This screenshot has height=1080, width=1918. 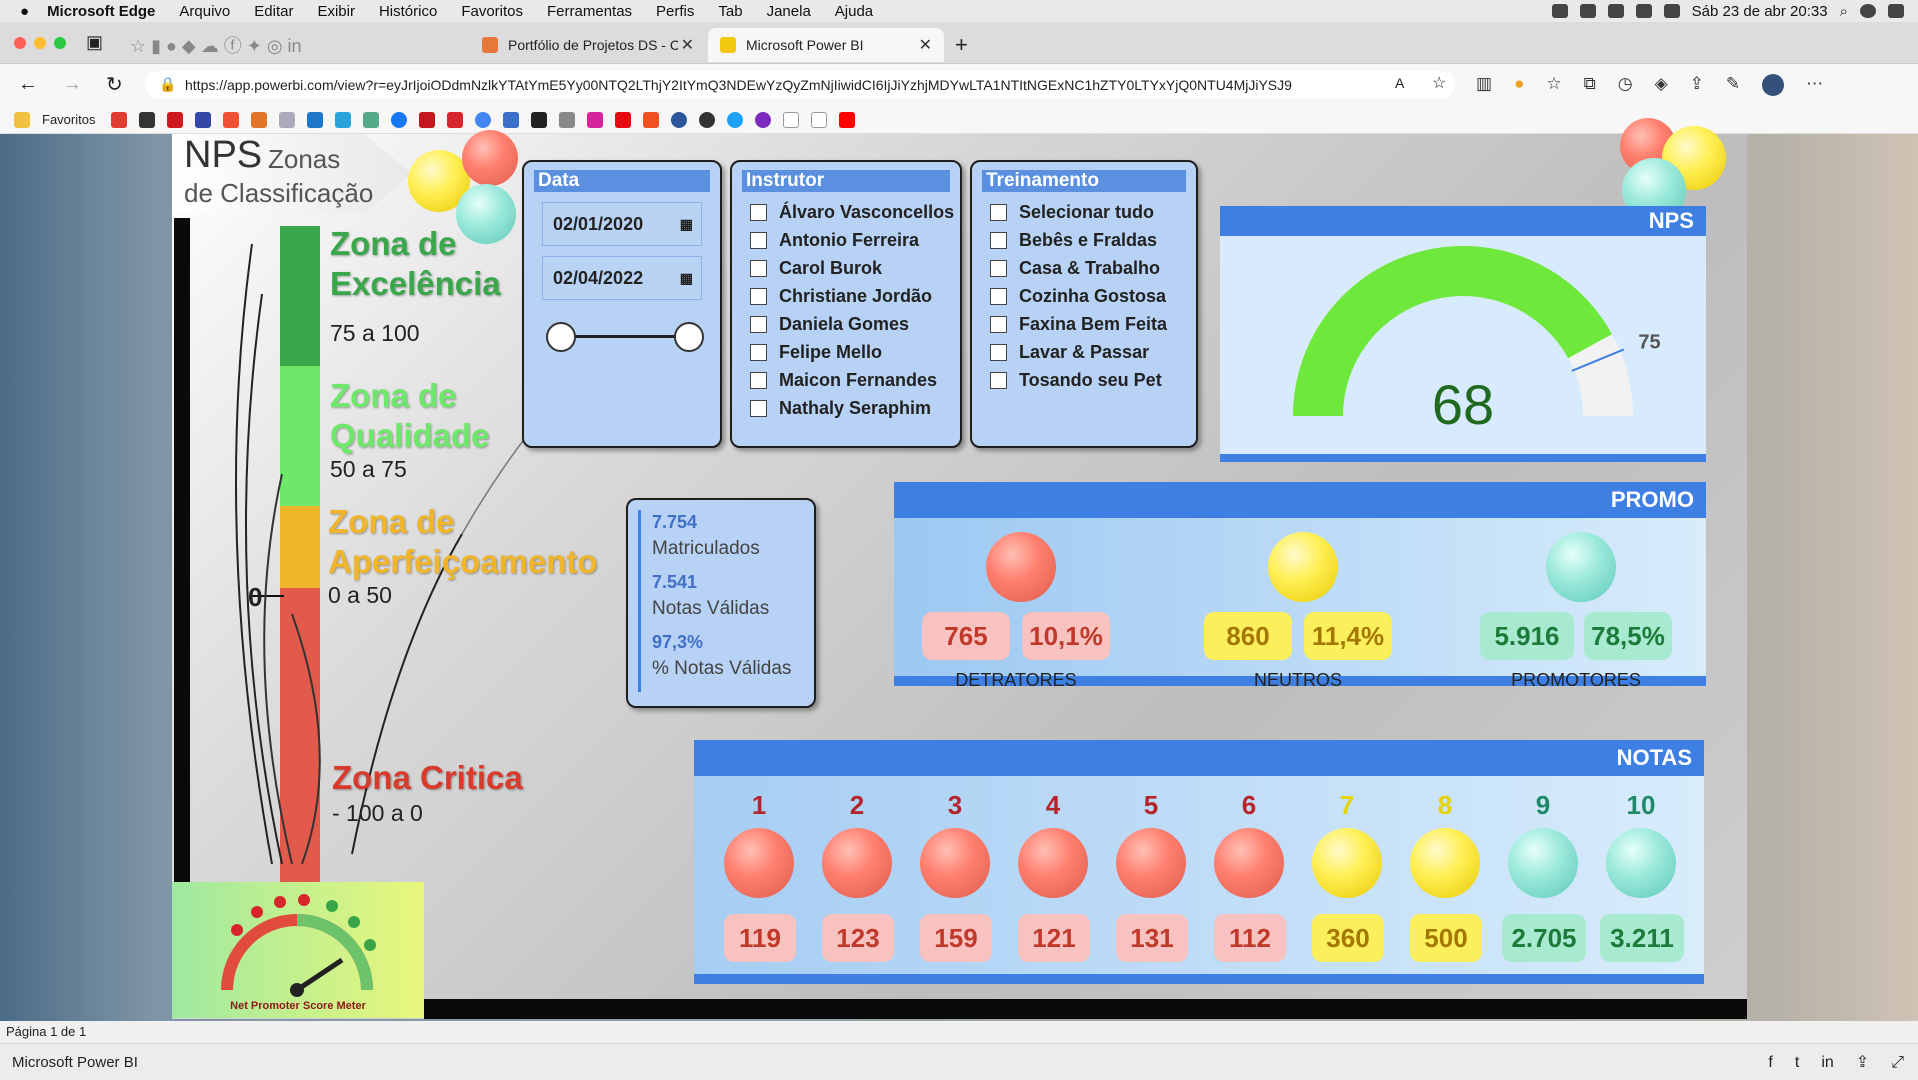 I want to click on more-icon: ⋯, so click(x=1814, y=85).